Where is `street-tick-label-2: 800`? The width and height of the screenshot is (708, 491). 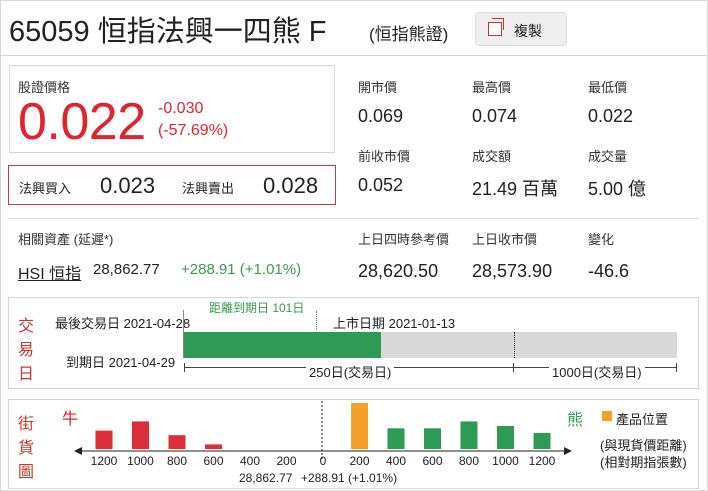 street-tick-label-2: 800 is located at coordinates (177, 461).